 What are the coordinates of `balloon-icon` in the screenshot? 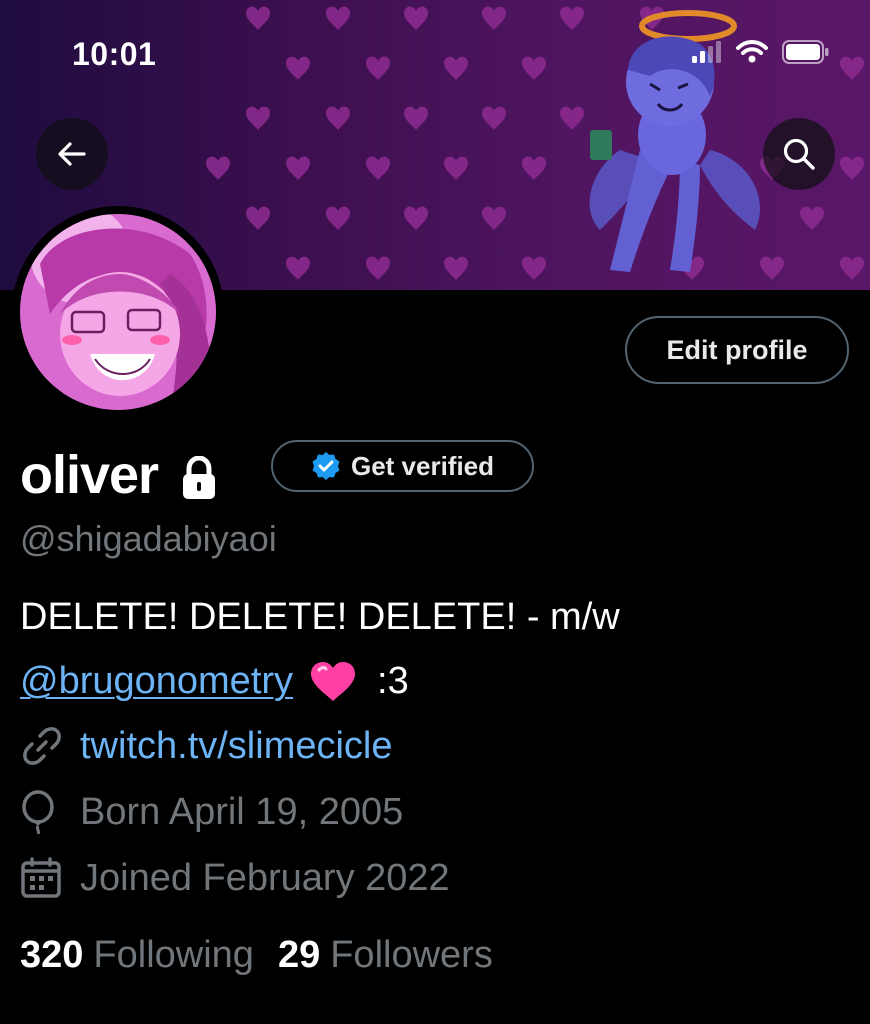 It's located at (46, 812).